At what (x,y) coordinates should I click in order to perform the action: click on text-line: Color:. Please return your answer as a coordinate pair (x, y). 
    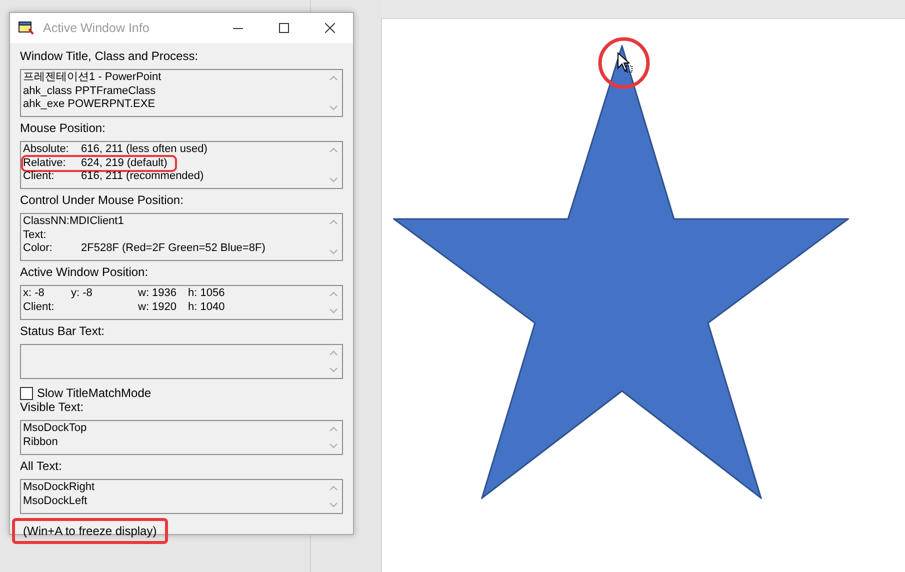
    Looking at the image, I should click on (38, 249).